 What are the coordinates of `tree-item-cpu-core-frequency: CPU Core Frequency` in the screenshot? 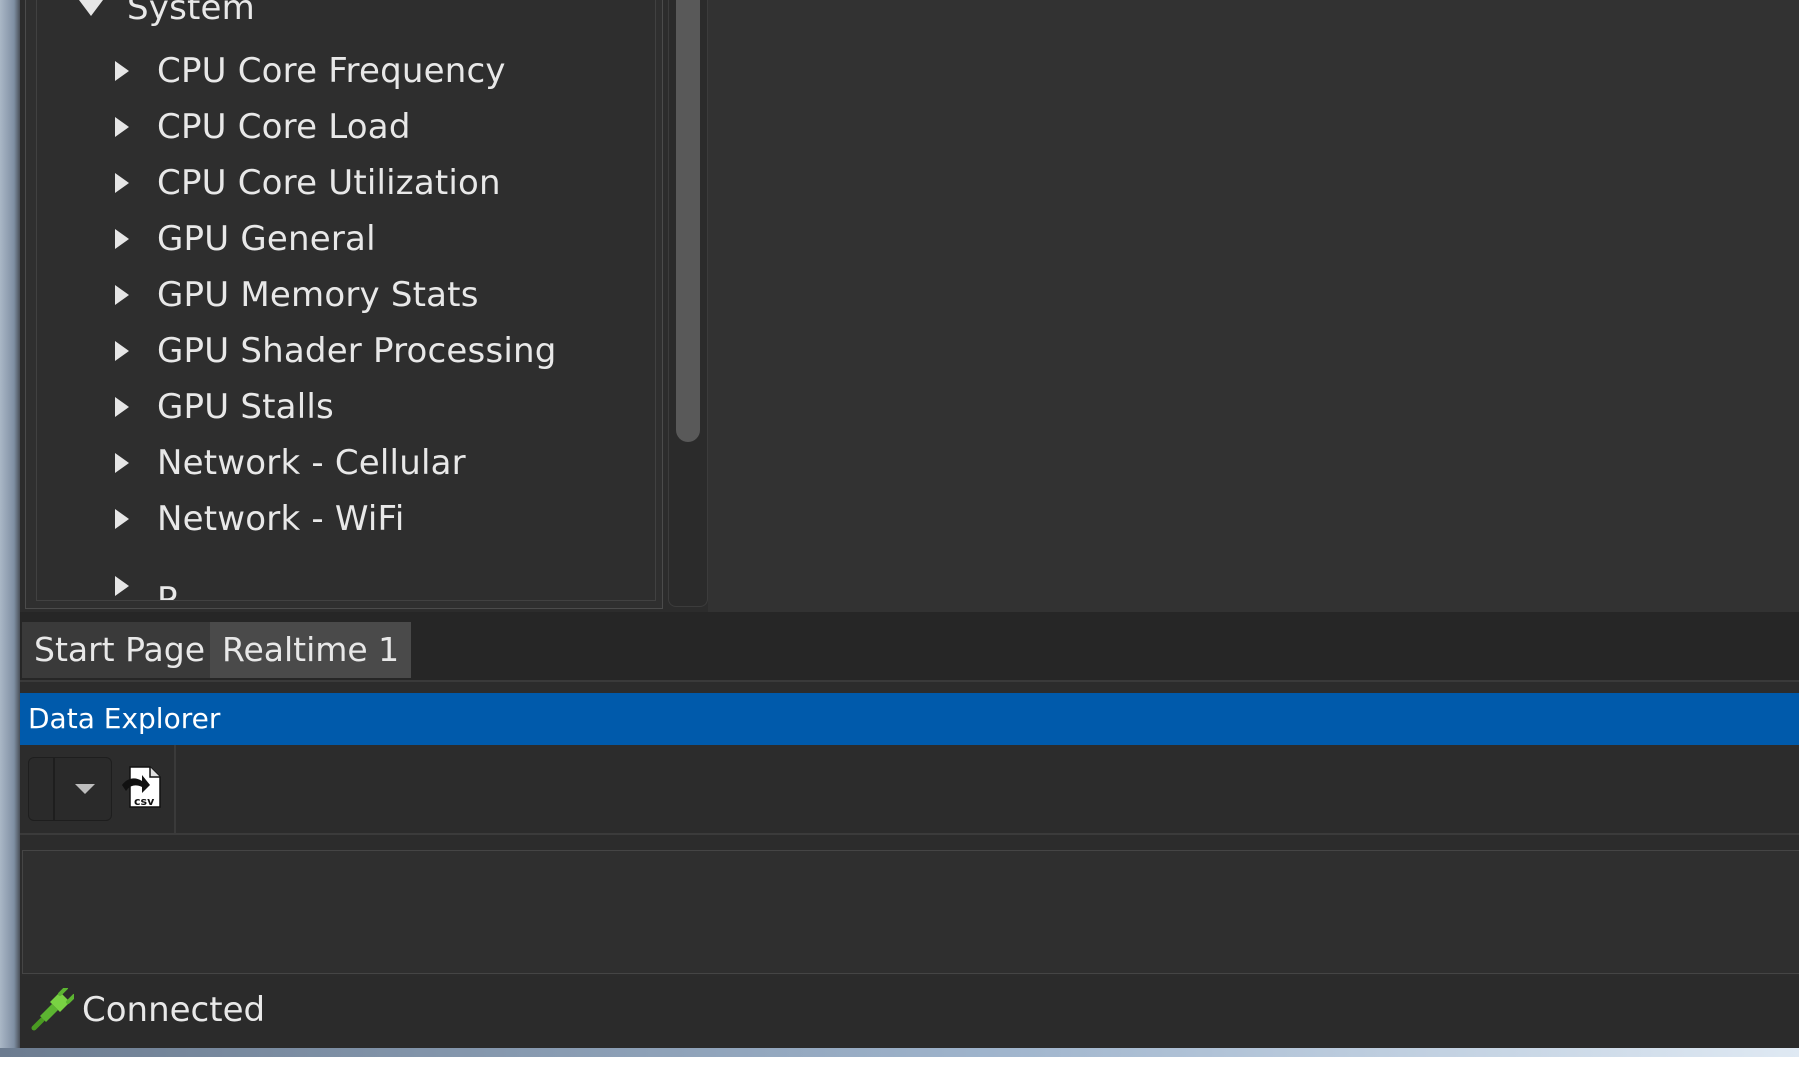 It's located at (337, 70).